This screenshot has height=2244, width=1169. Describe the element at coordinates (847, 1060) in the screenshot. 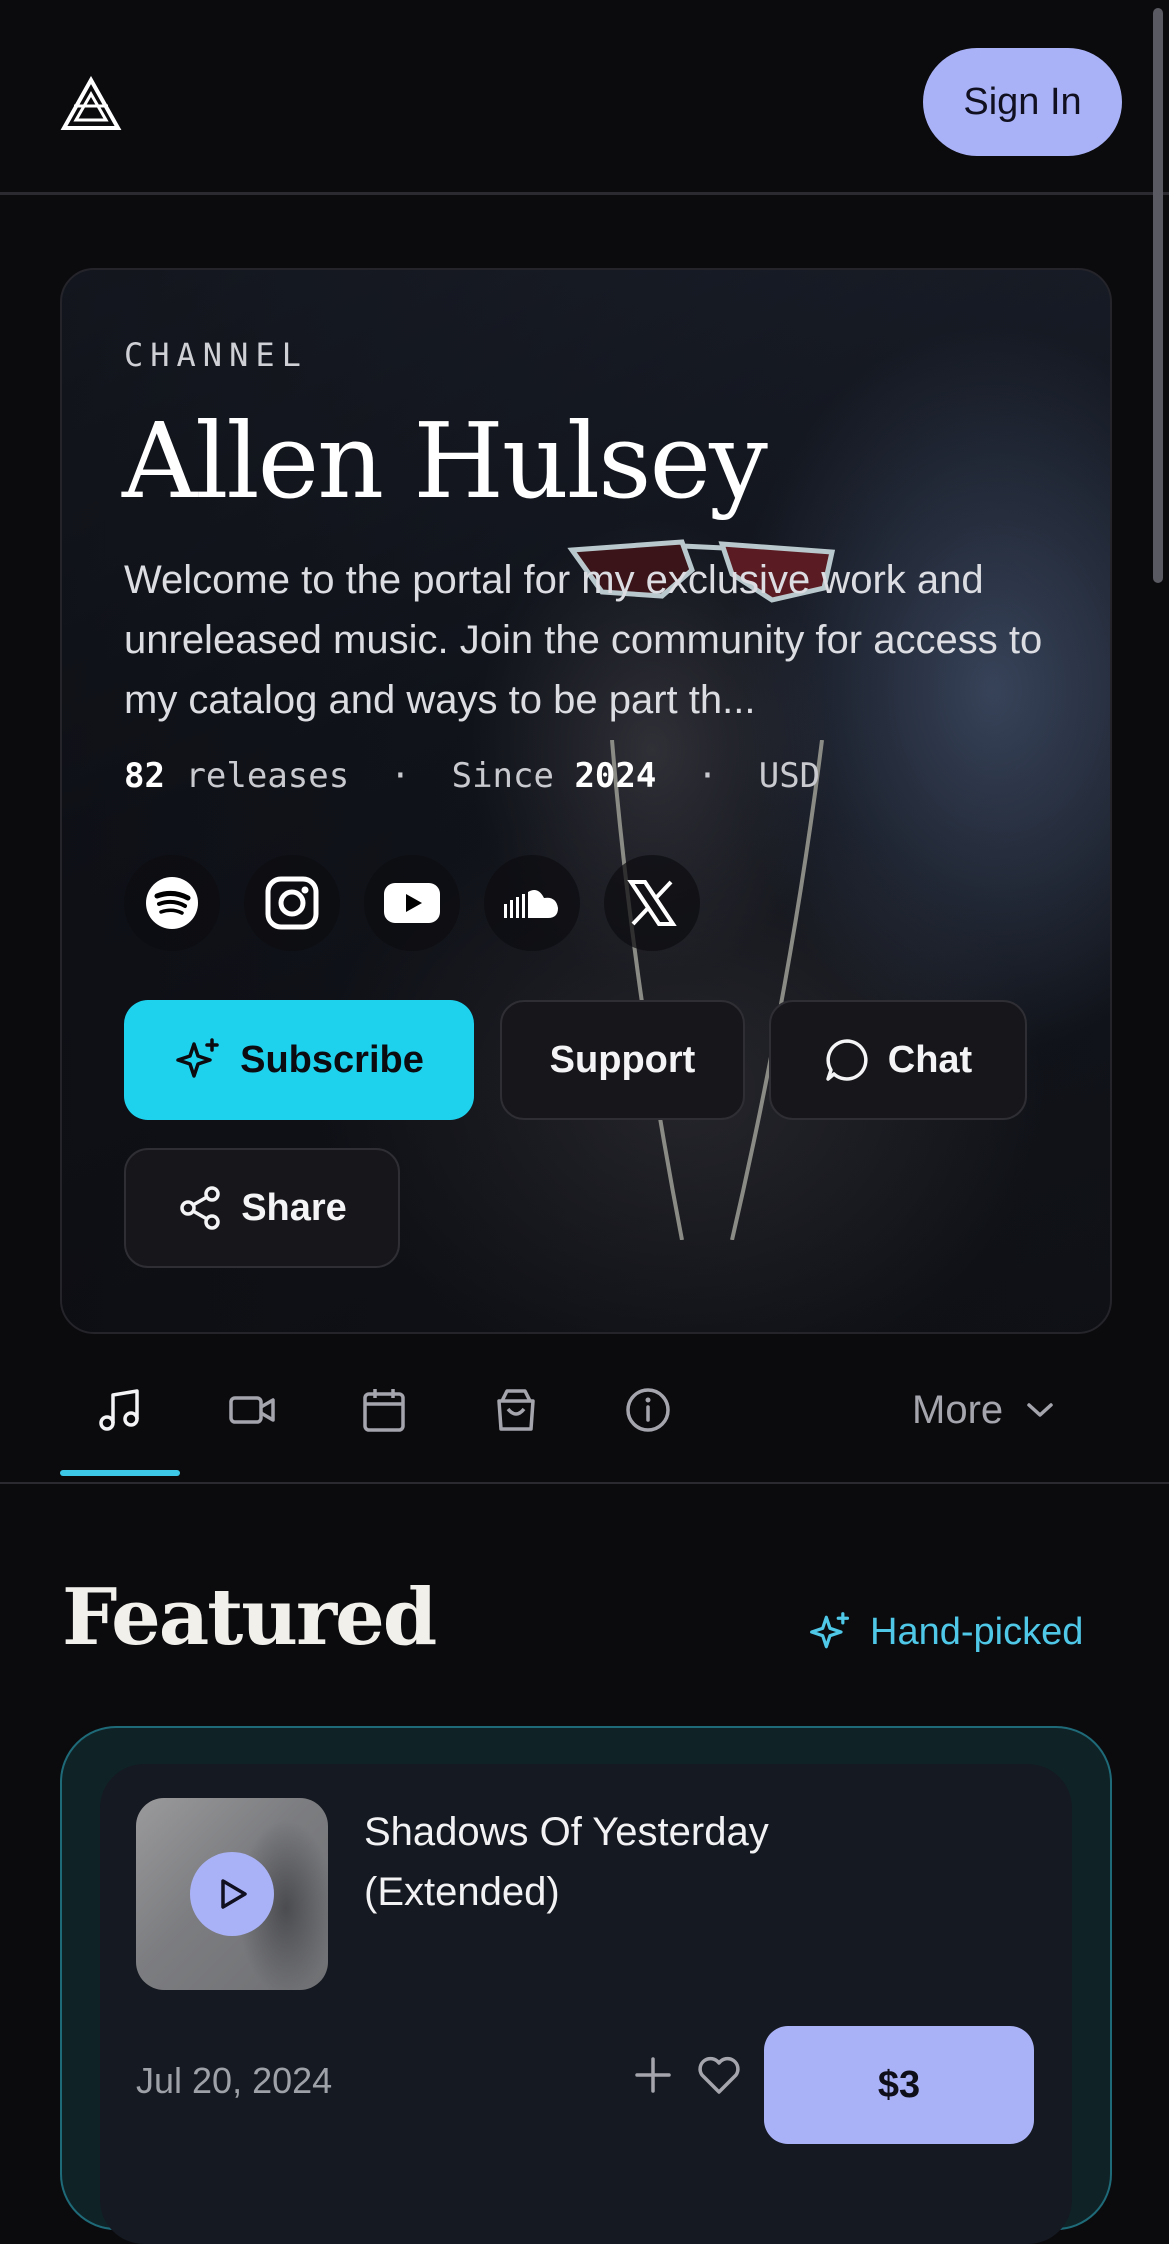

I see `chat-bubble-icon` at that location.